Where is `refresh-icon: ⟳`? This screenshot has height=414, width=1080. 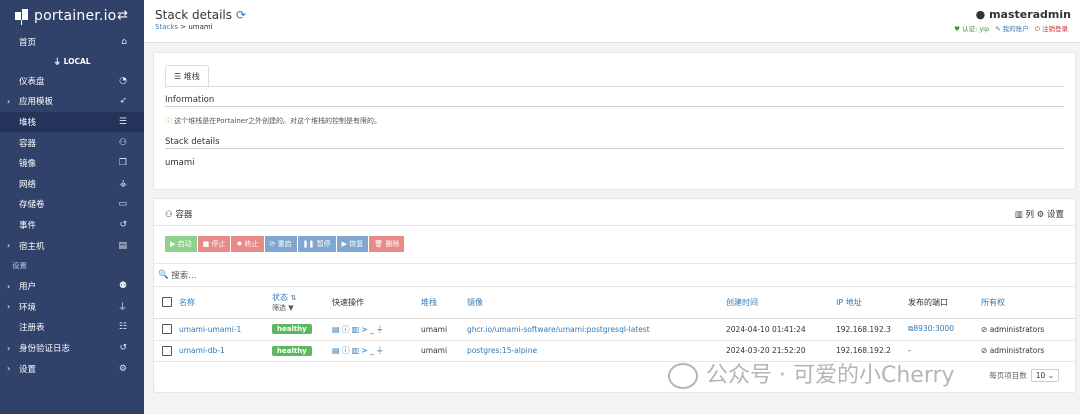 refresh-icon: ⟳ is located at coordinates (241, 15).